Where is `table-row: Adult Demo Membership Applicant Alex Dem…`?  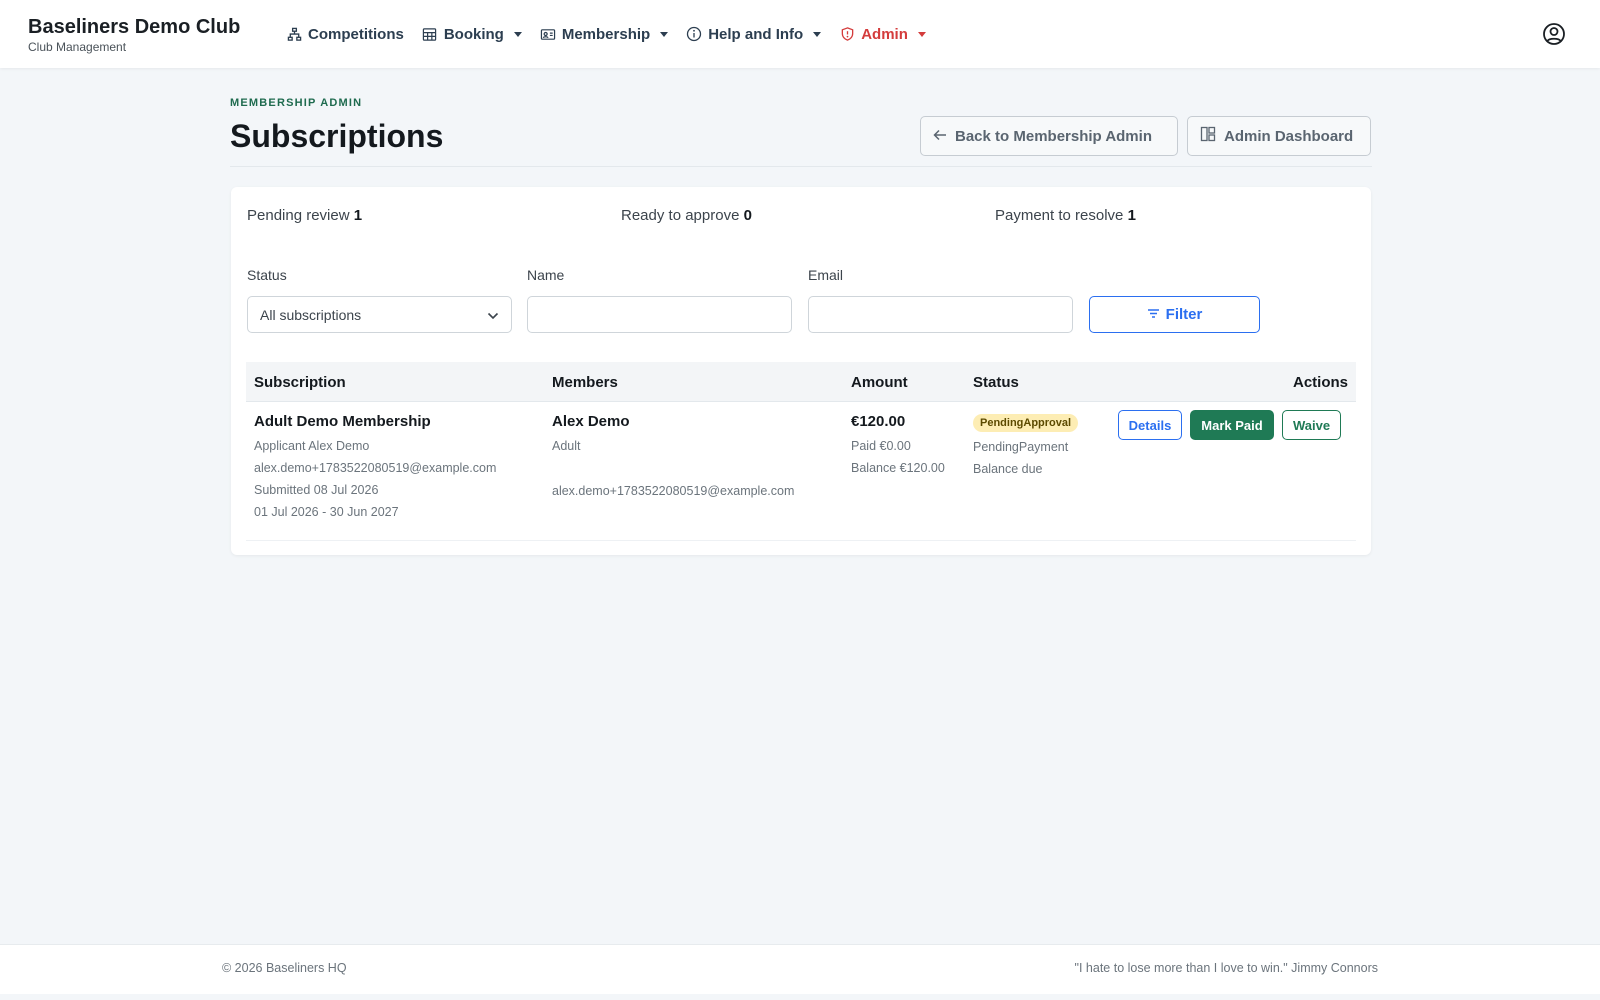
table-row: Adult Demo Membership Applicant Alex Dem… is located at coordinates (801, 471).